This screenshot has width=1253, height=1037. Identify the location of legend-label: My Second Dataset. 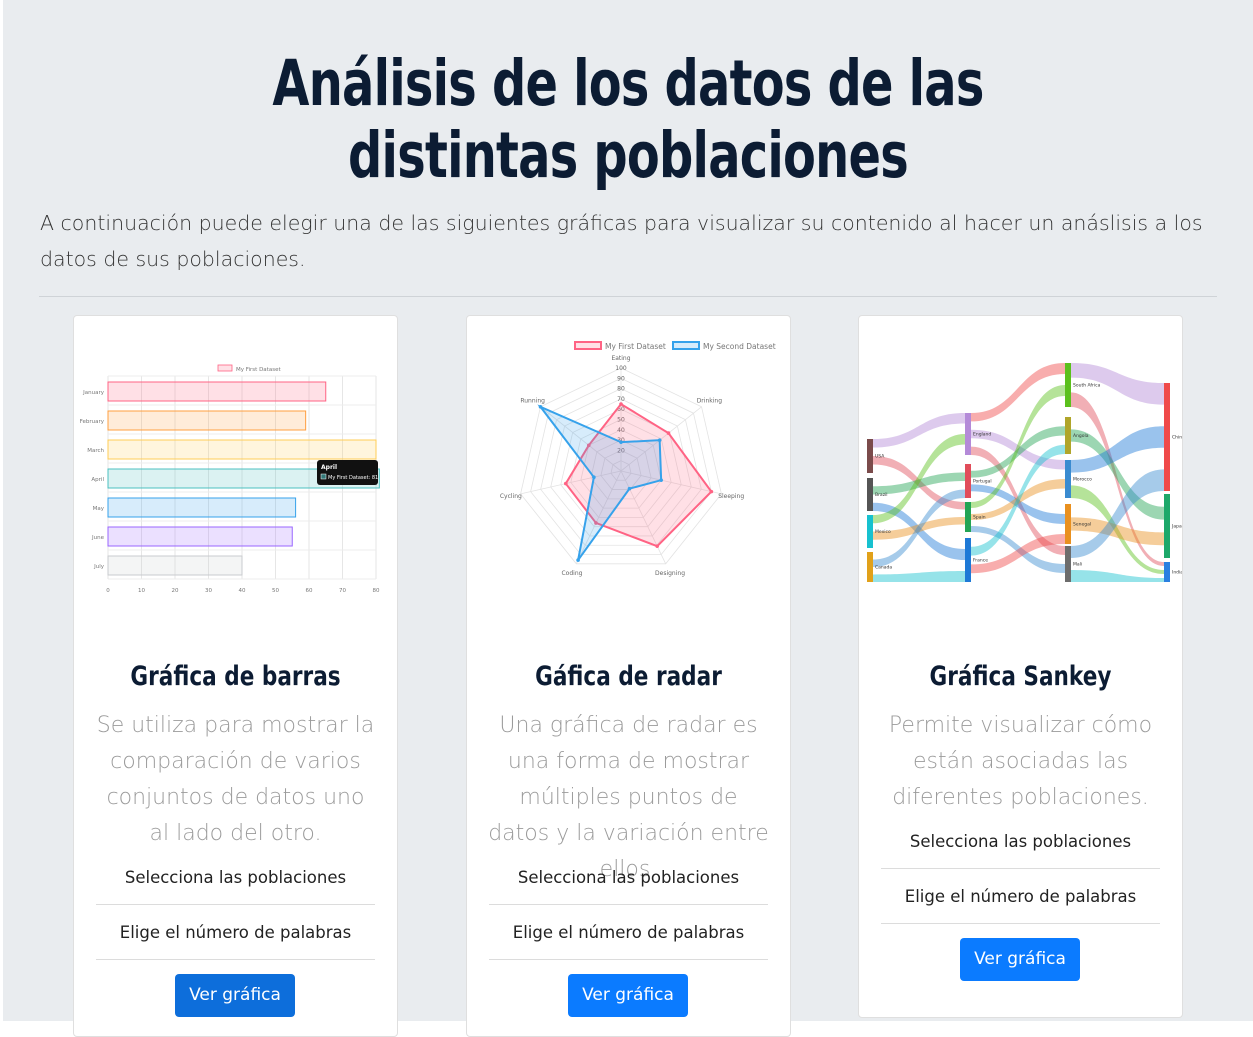
(739, 346).